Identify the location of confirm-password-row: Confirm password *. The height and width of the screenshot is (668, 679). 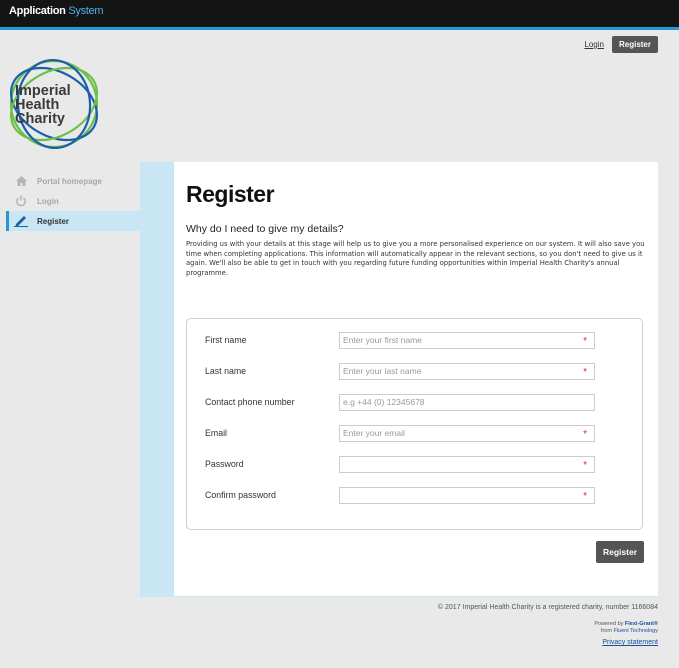
(400, 495).